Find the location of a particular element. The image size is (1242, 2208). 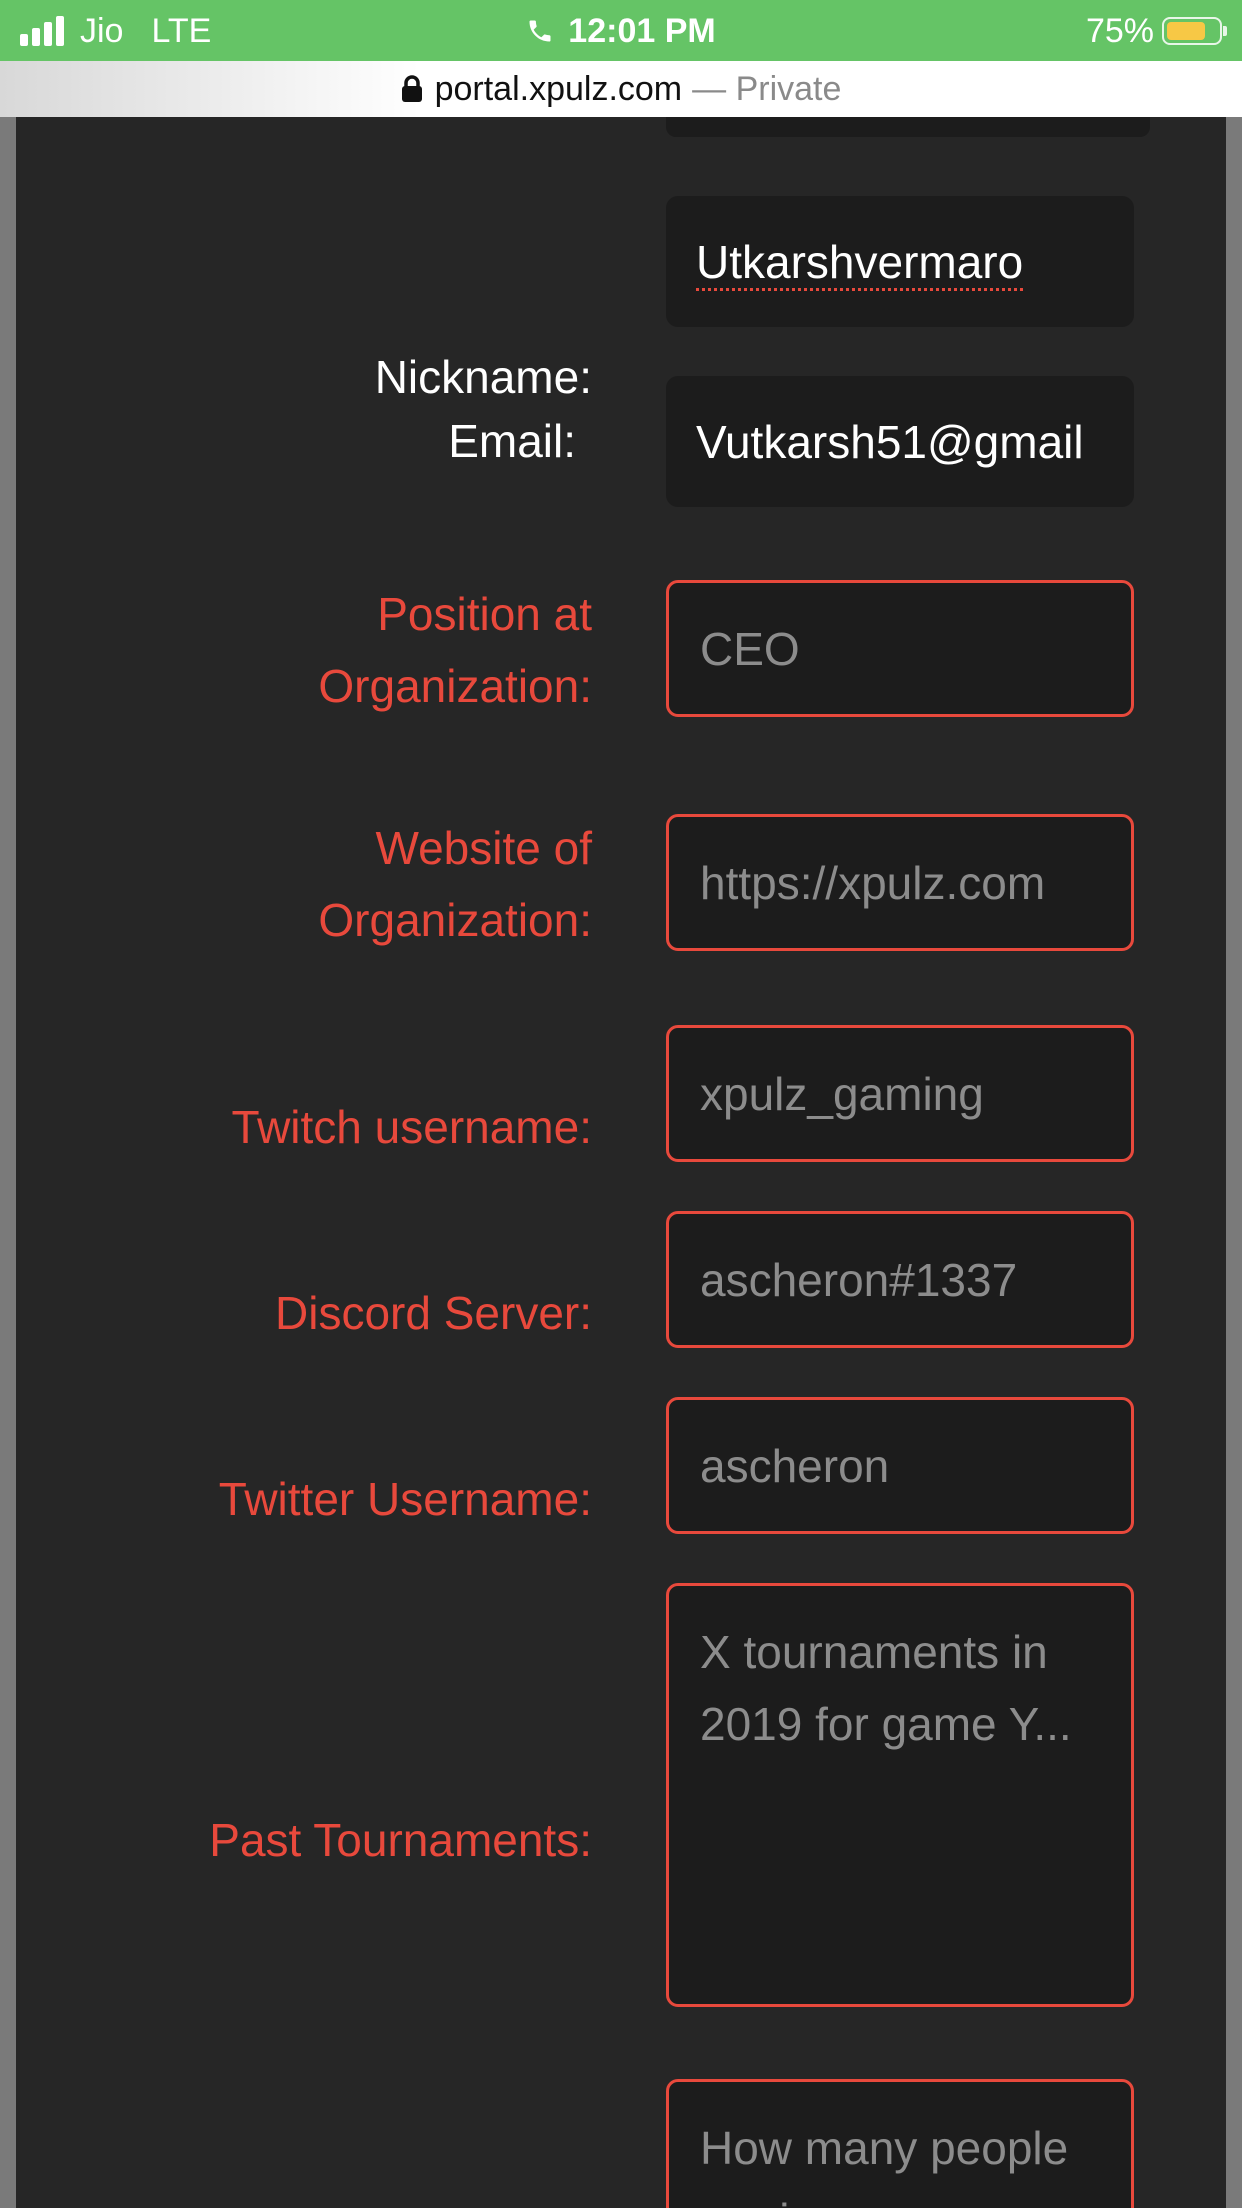

battery-fill is located at coordinates (1186, 31).